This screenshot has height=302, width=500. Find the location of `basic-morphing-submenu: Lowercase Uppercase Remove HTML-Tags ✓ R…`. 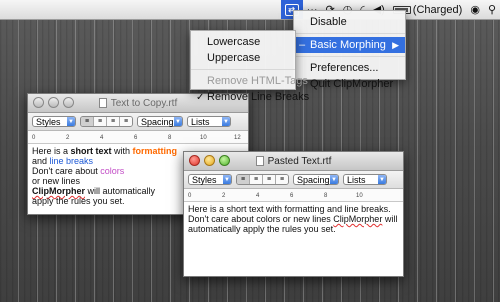

basic-morphing-submenu: Lowercase Uppercase Remove HTML-Tags ✓ R… is located at coordinates (249, 66).